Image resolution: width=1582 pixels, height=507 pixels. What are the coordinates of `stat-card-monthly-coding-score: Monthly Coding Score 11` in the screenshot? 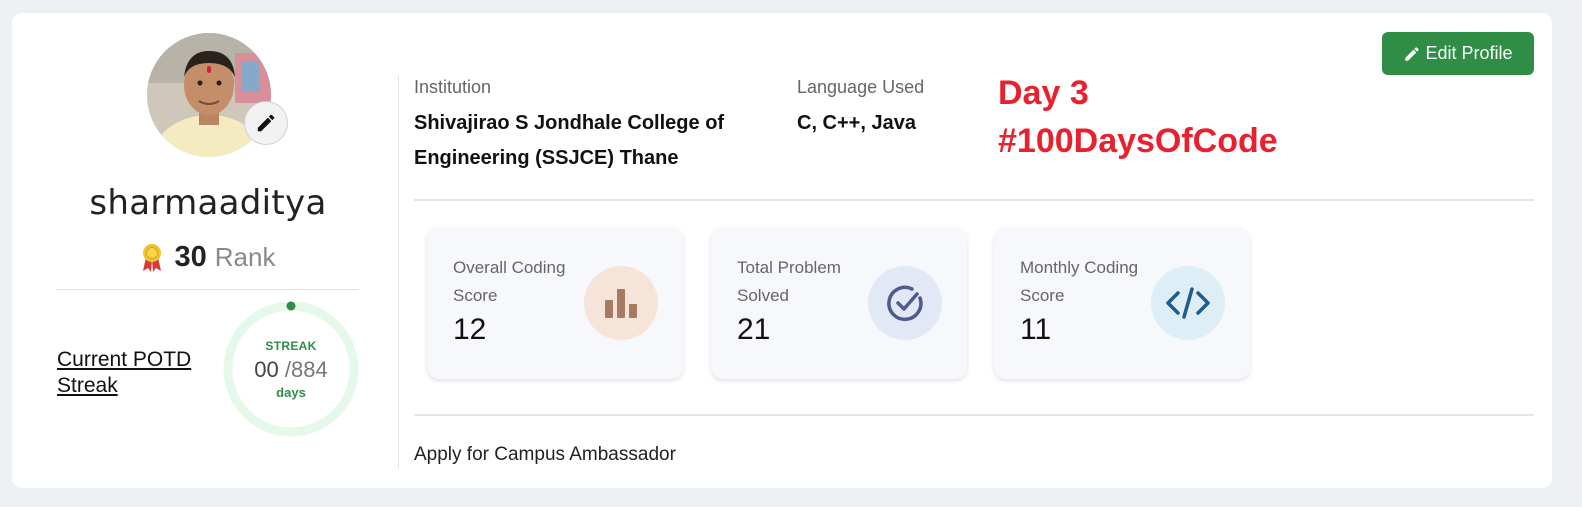 It's located at (1122, 303).